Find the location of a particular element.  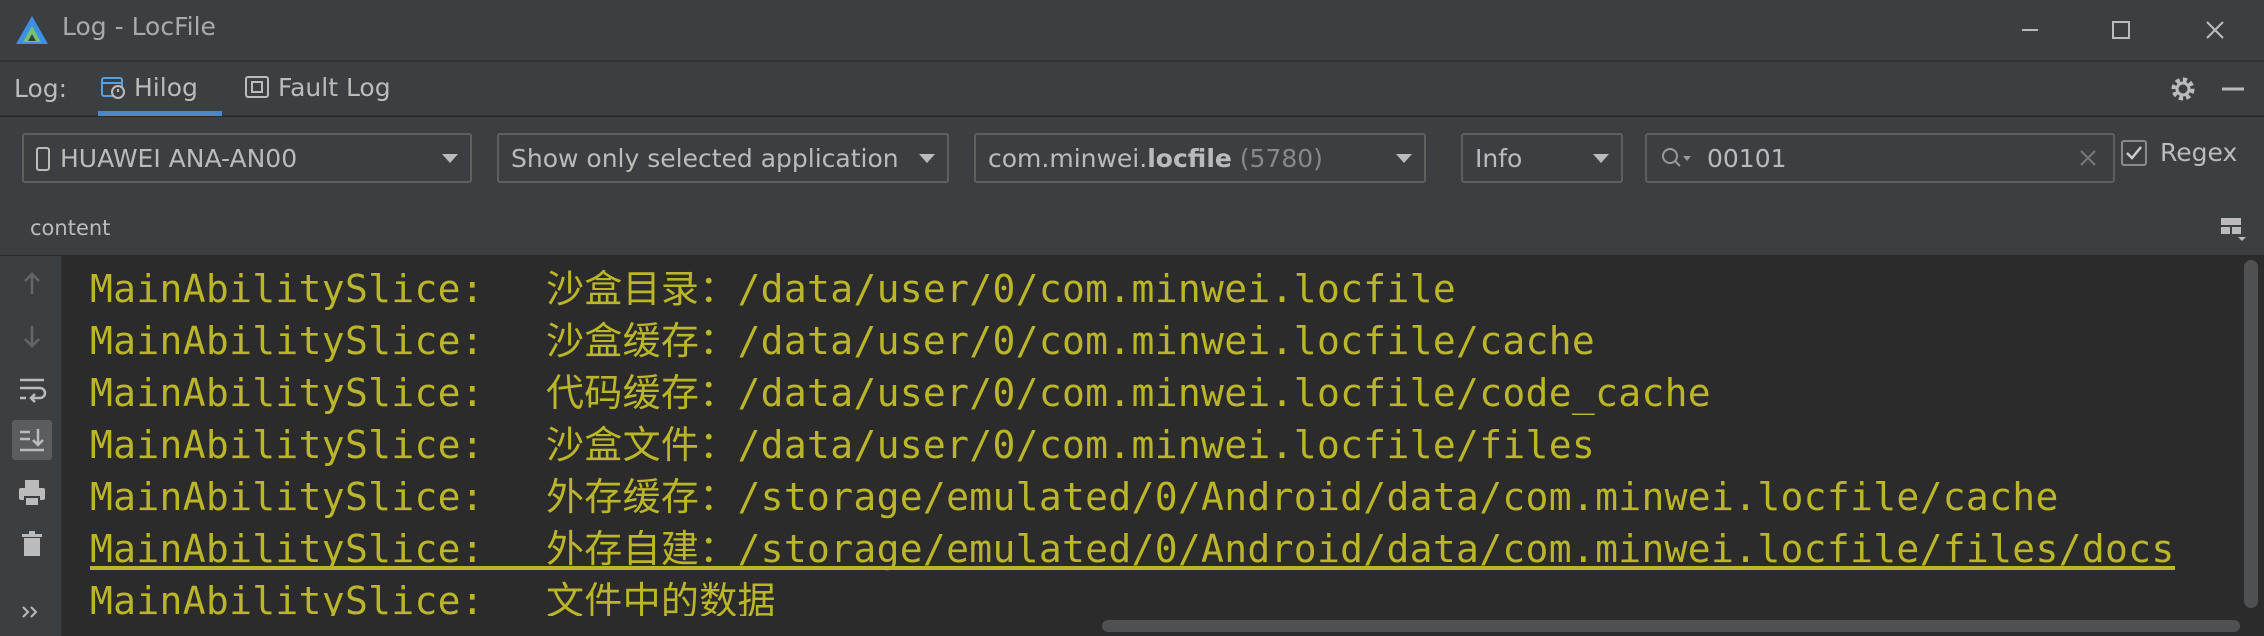

search-box is located at coordinates (1880, 158).